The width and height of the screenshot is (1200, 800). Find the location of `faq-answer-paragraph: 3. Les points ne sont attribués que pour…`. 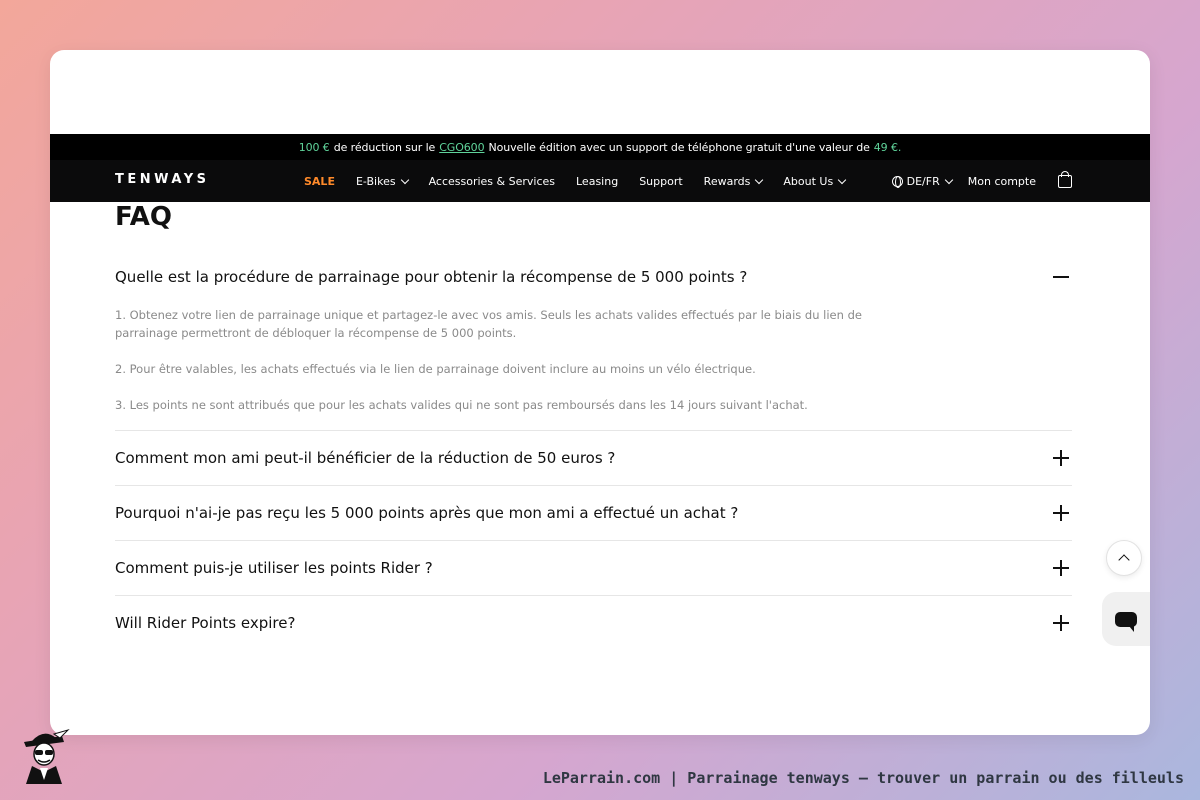

faq-answer-paragraph: 3. Les points ne sont attribués que pour… is located at coordinates (461, 405).